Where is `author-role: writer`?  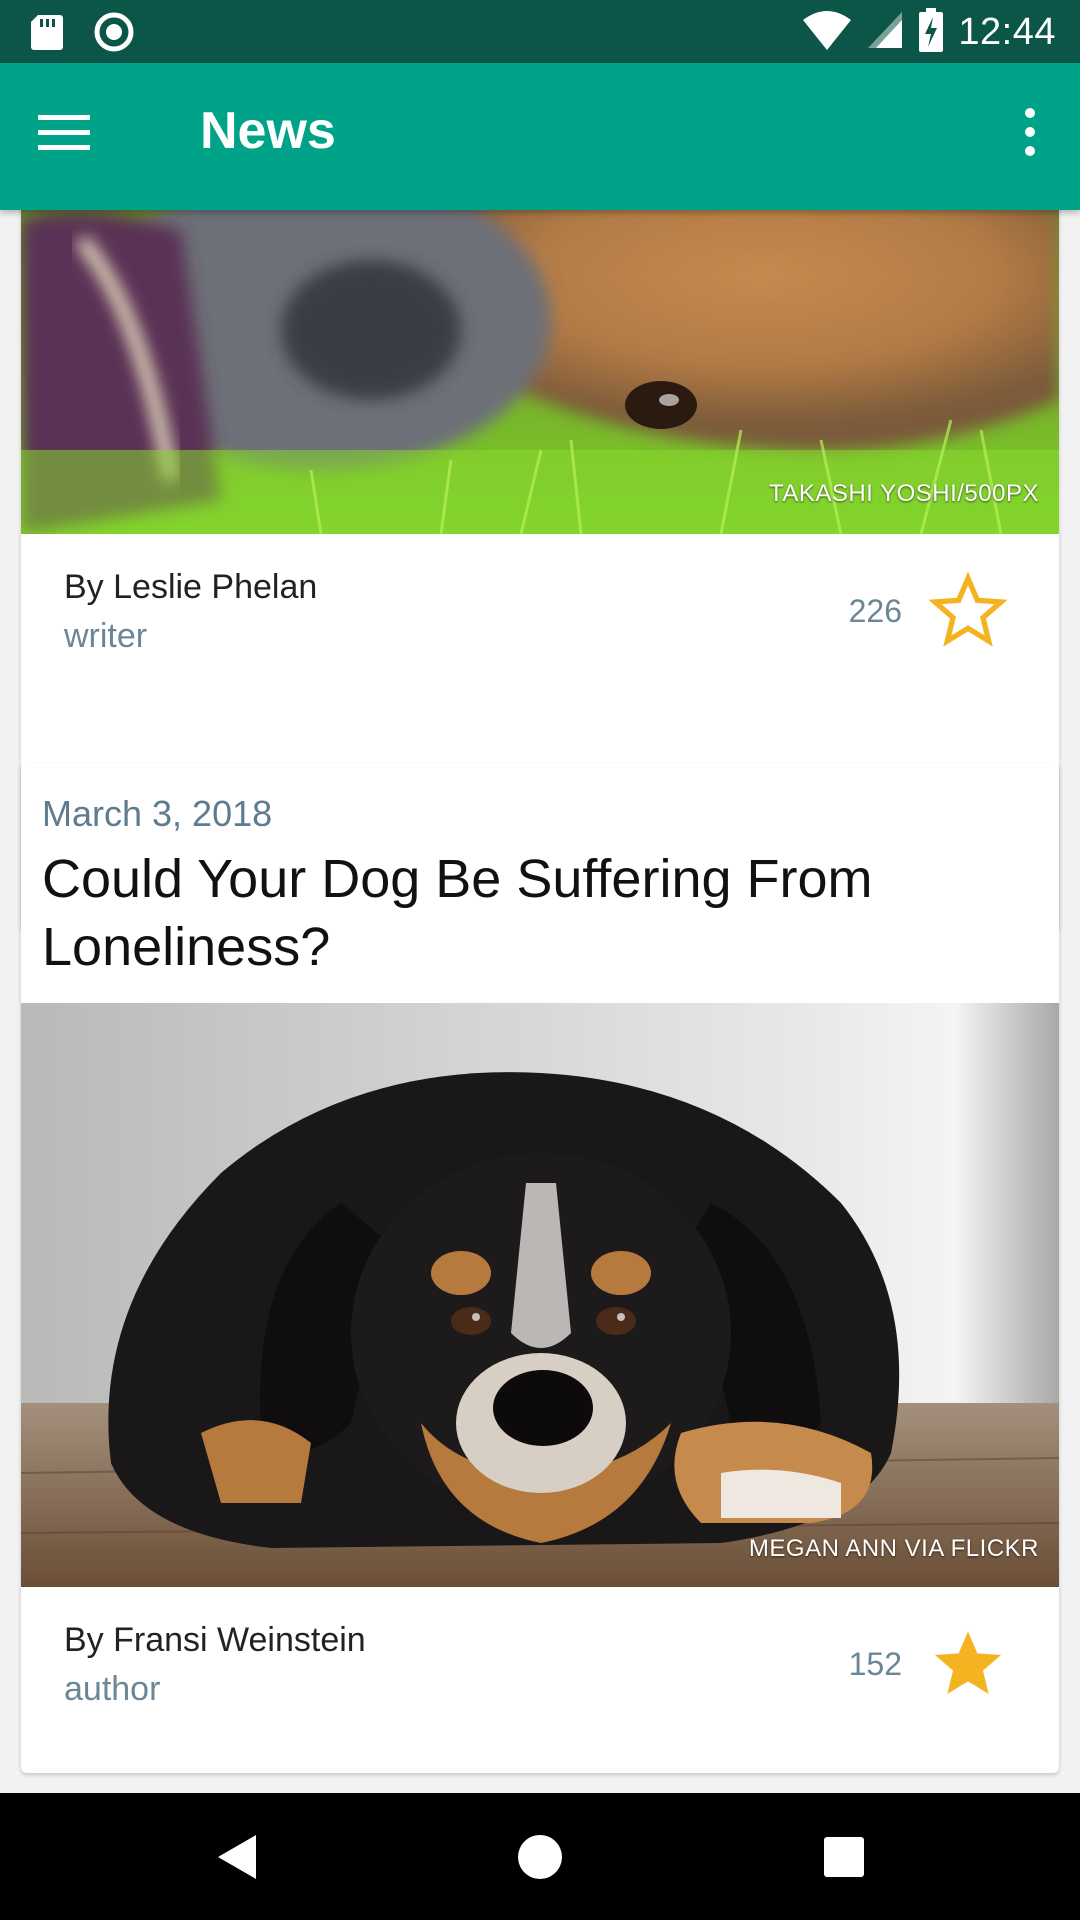 author-role: writer is located at coordinates (106, 636).